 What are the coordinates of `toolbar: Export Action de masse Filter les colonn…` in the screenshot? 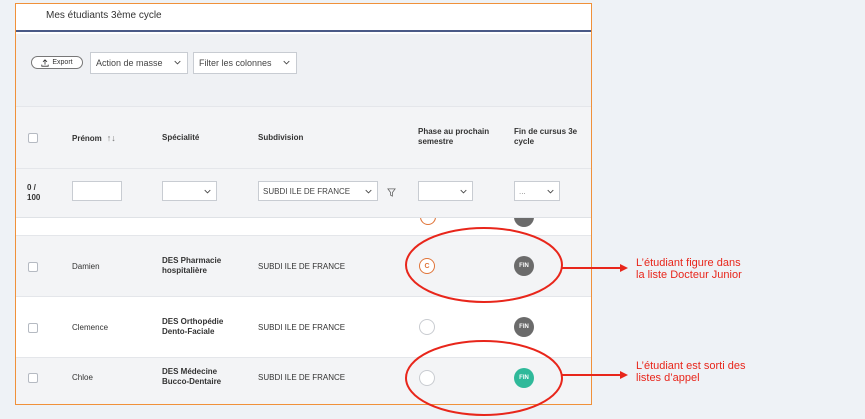 It's located at (303, 70).